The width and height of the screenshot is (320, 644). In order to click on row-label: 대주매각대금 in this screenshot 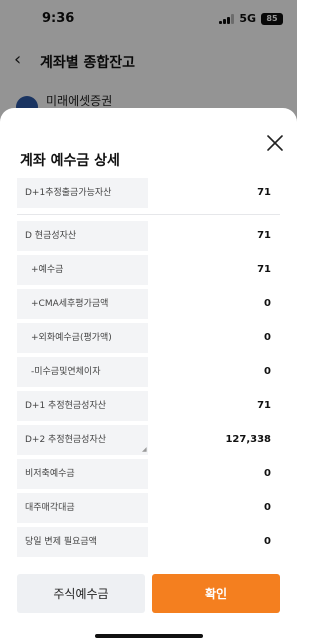, I will do `click(82, 508)`.